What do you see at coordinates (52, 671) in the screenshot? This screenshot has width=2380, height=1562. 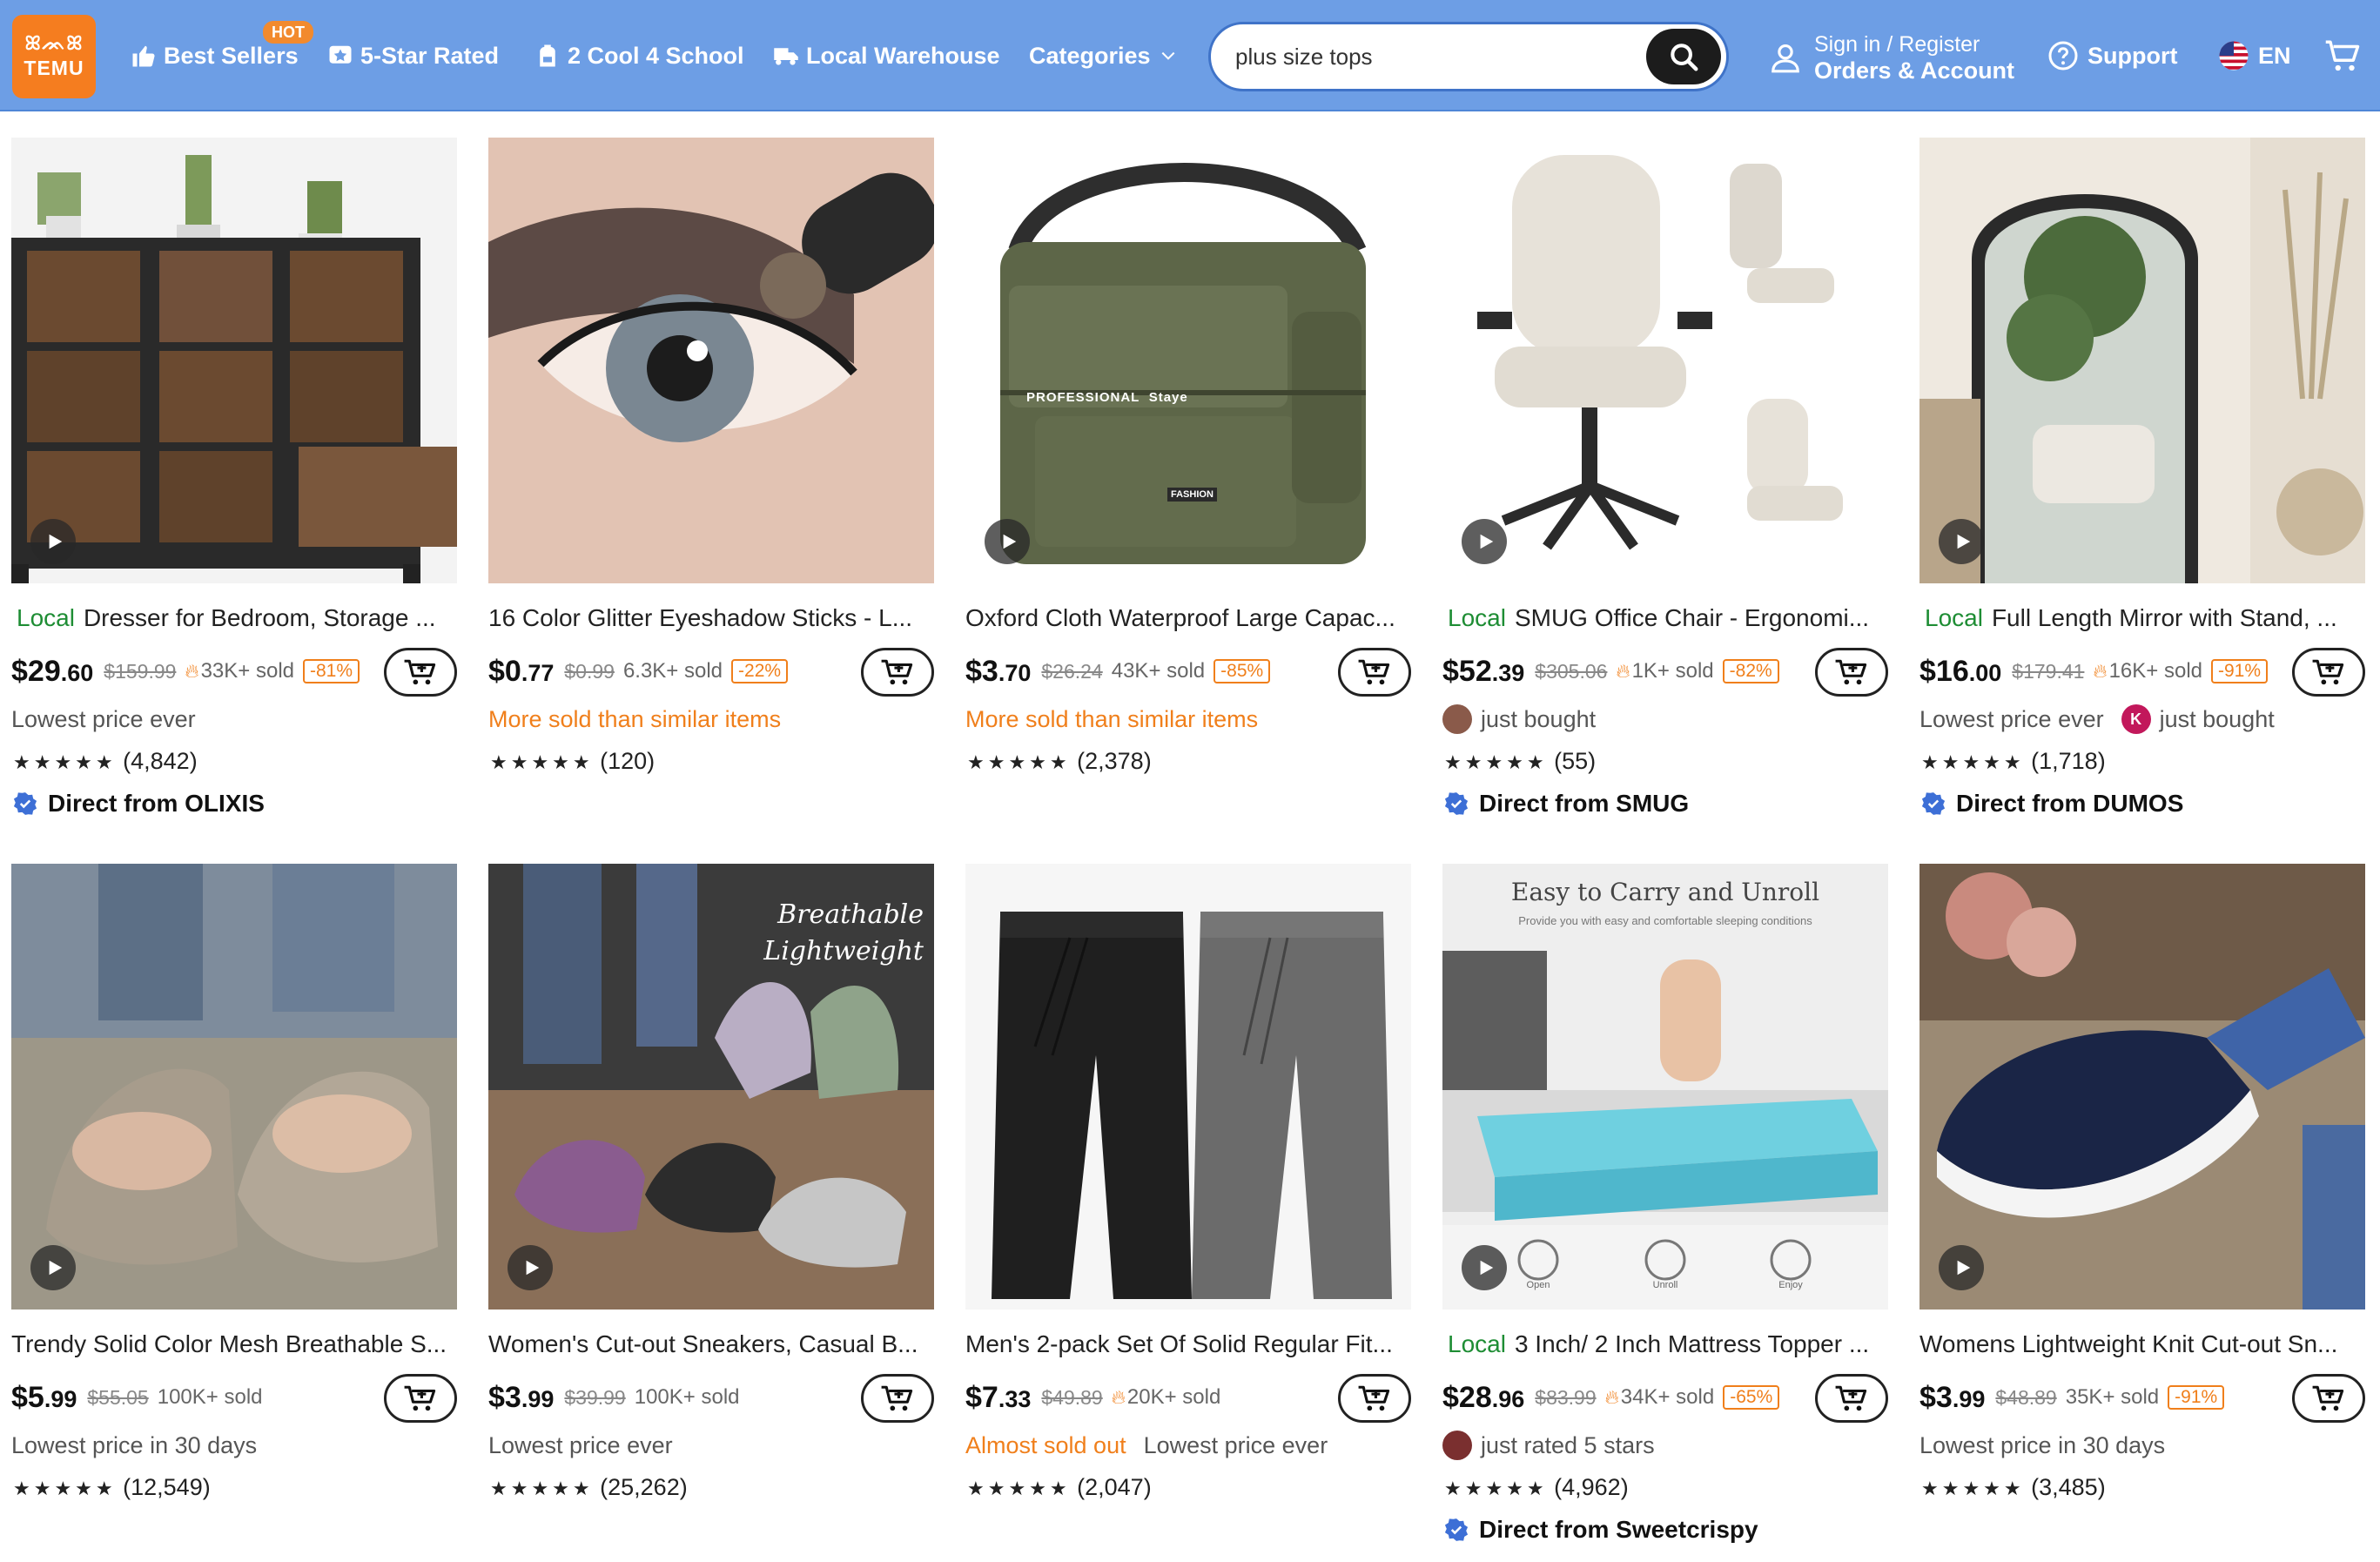 I see `price: $29.60` at bounding box center [52, 671].